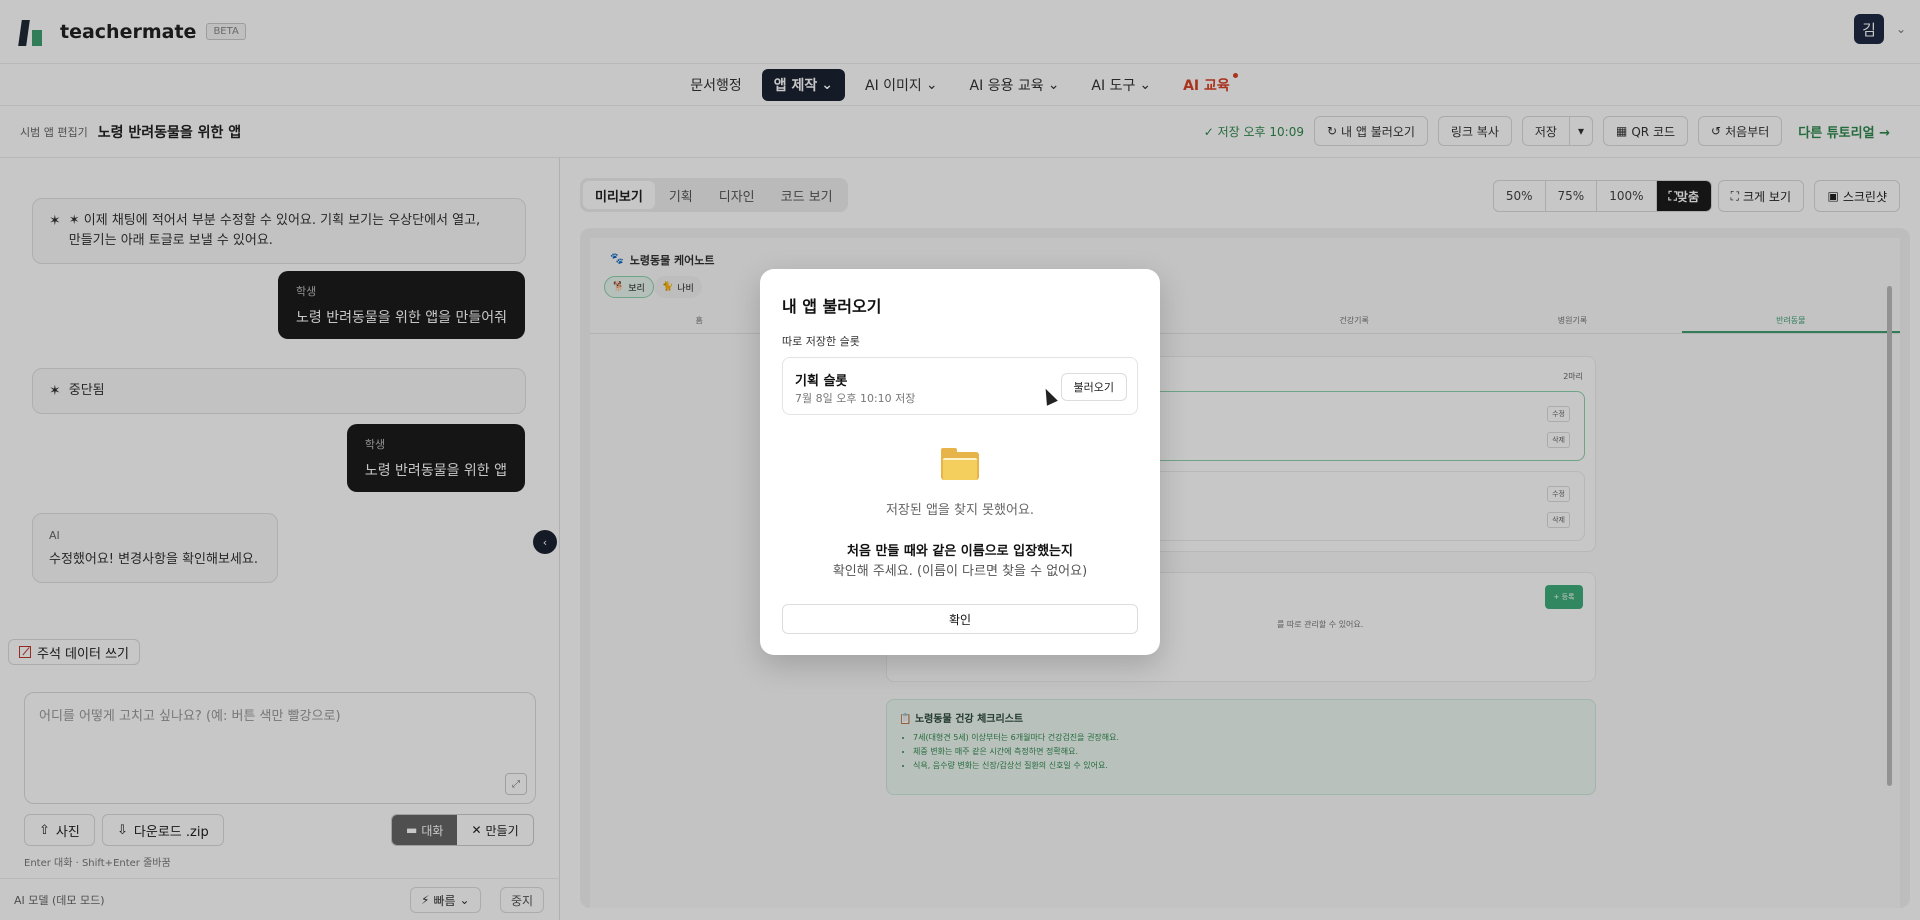 The width and height of the screenshot is (1920, 920). What do you see at coordinates (821, 381) in the screenshot?
I see `slot-name: 기획 슬롯` at bounding box center [821, 381].